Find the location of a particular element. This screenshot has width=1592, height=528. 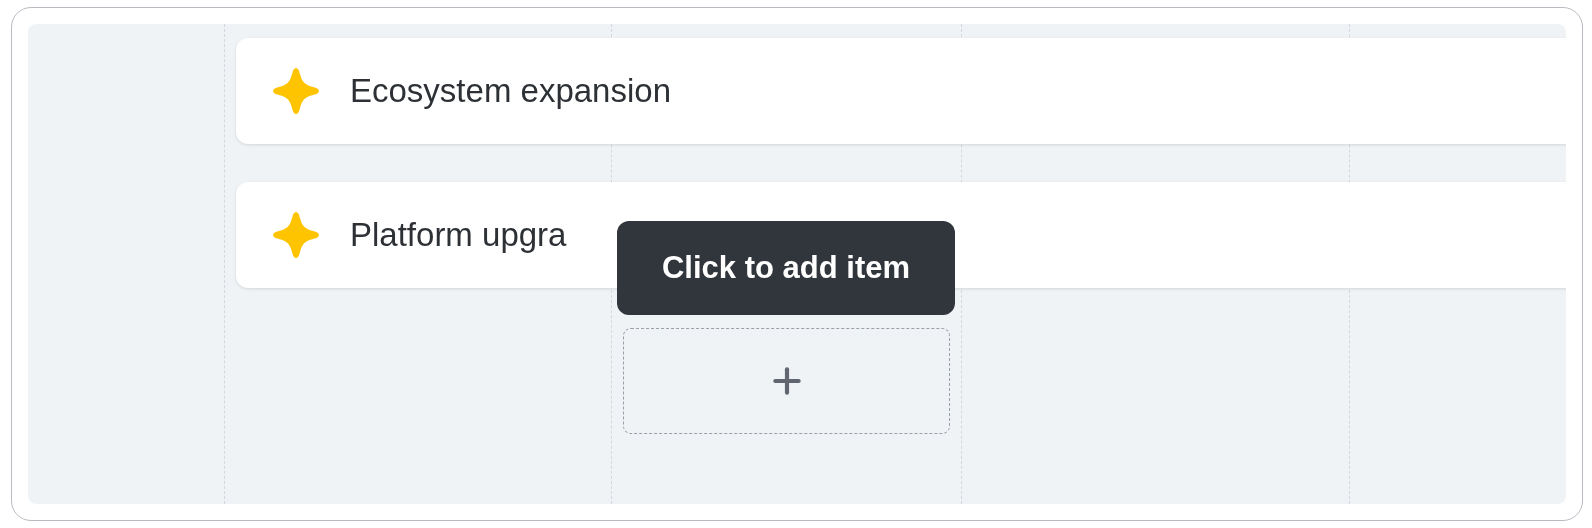

tooltip-text: Click to add item is located at coordinates (785, 267).